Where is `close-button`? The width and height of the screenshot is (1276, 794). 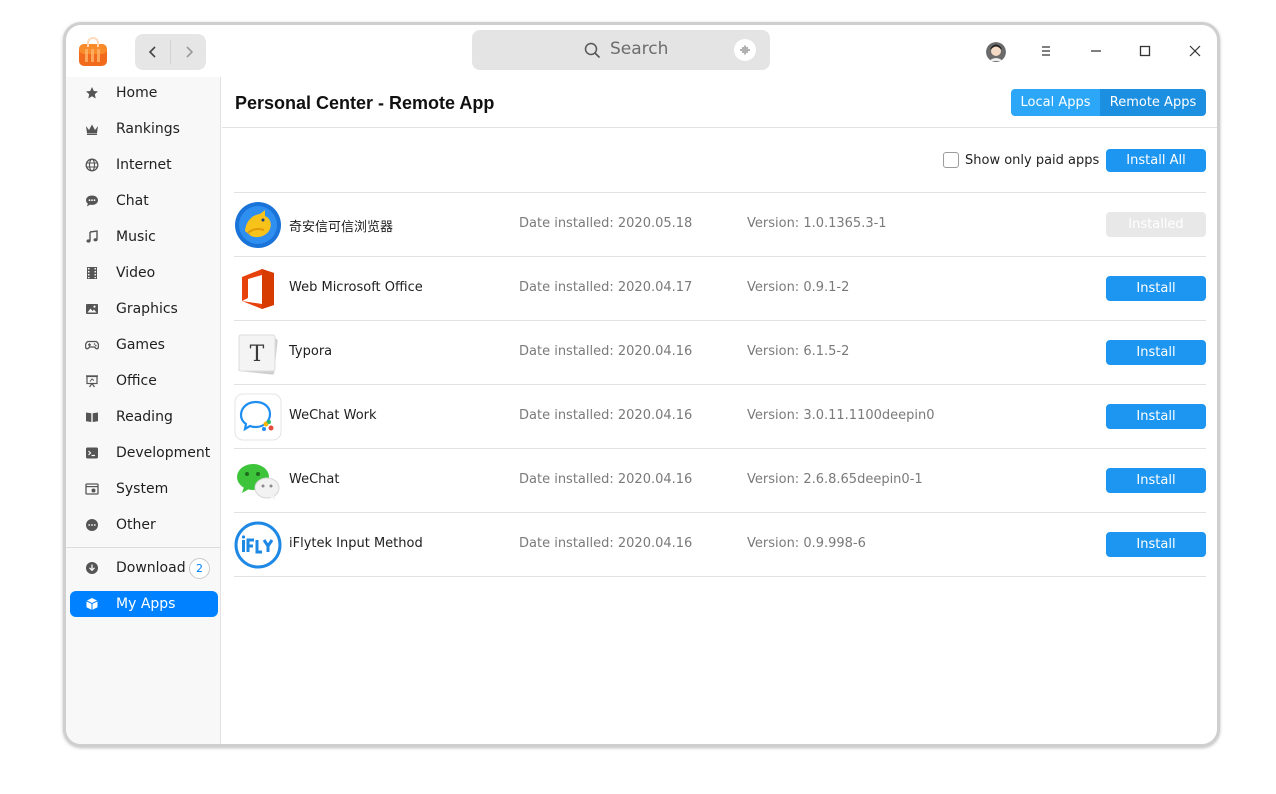 close-button is located at coordinates (1195, 51).